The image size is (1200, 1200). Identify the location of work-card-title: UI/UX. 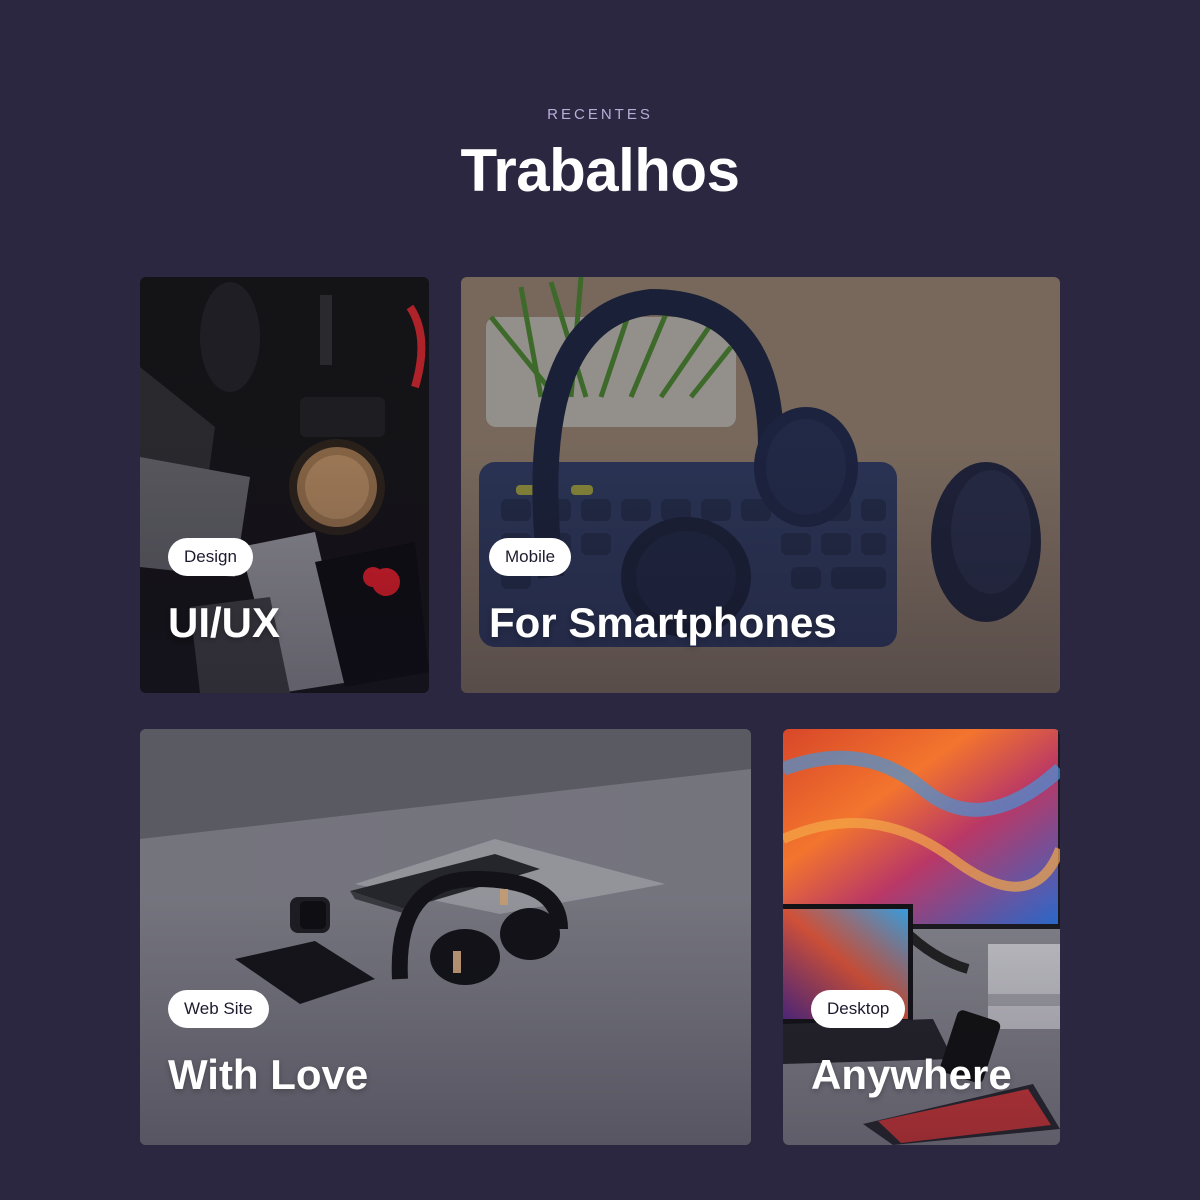
(224, 622).